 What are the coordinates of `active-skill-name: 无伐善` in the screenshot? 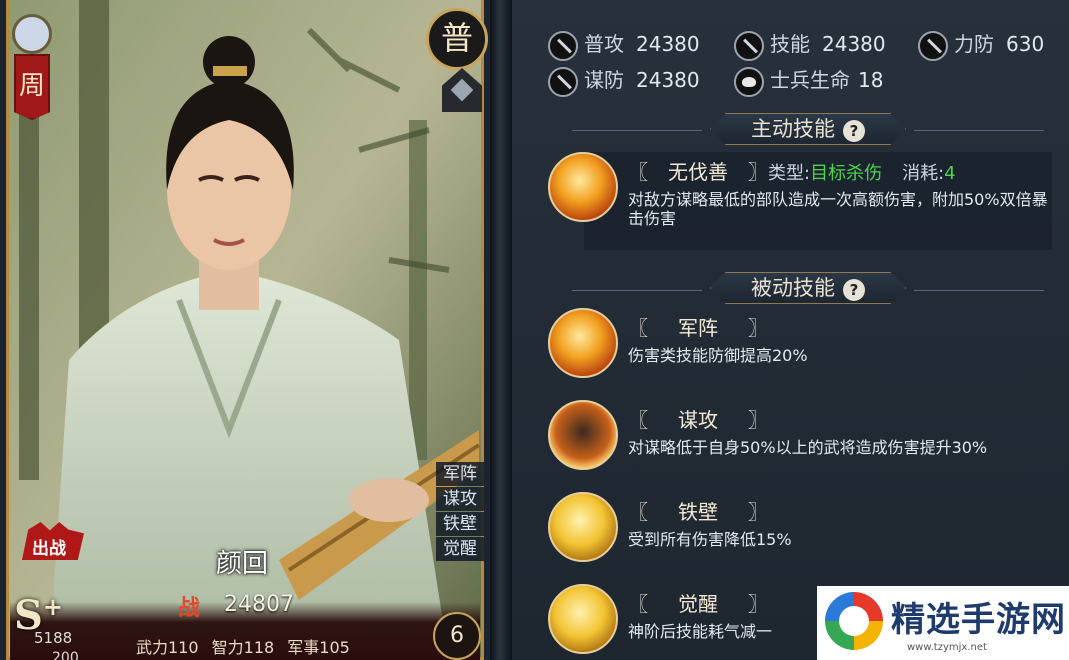 It's located at (698, 172).